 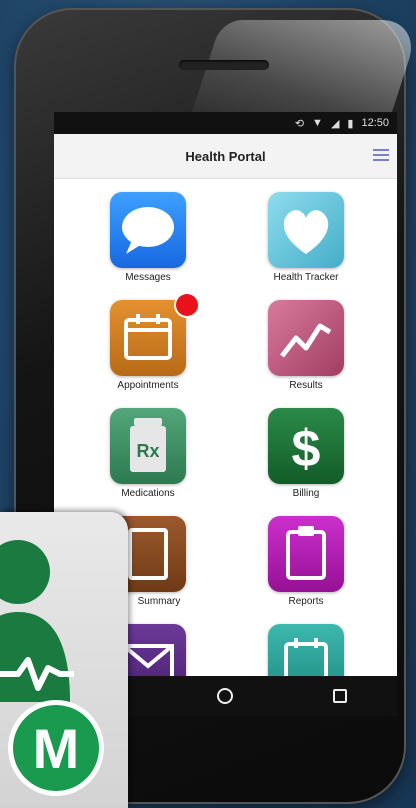 I want to click on page-title: Health Portal, so click(x=225, y=156).